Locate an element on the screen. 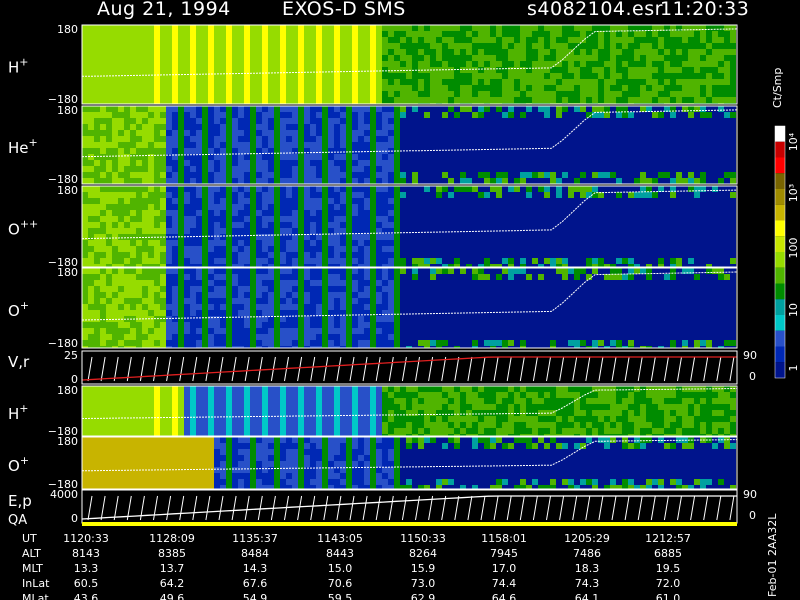  ephem-ut-6: 1158:01 is located at coordinates (504, 538).